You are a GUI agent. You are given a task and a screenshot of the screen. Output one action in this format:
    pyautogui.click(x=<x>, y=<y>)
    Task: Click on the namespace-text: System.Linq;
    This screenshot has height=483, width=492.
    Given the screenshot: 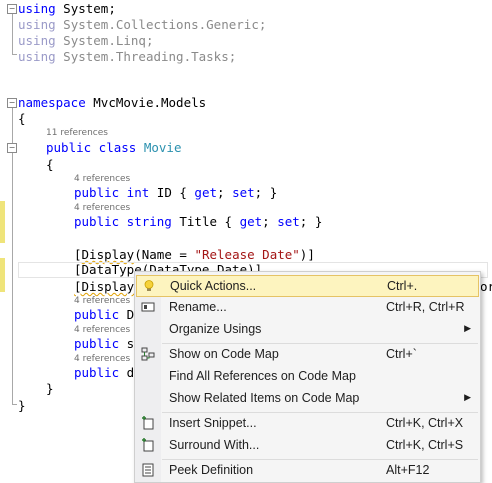 What is the action you would take?
    pyautogui.click(x=108, y=40)
    